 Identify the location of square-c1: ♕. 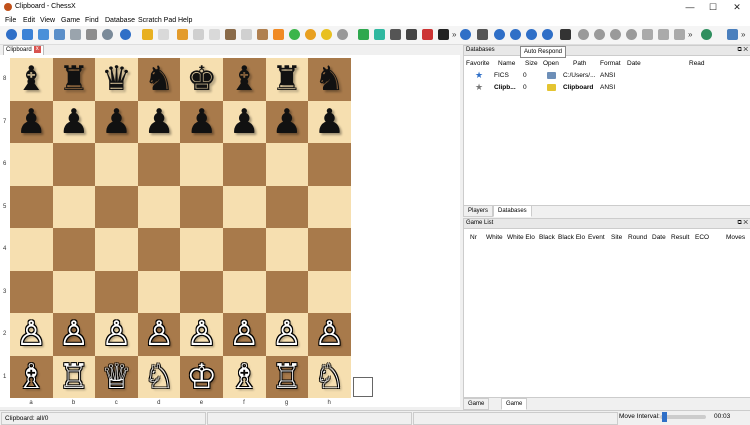
(116, 376).